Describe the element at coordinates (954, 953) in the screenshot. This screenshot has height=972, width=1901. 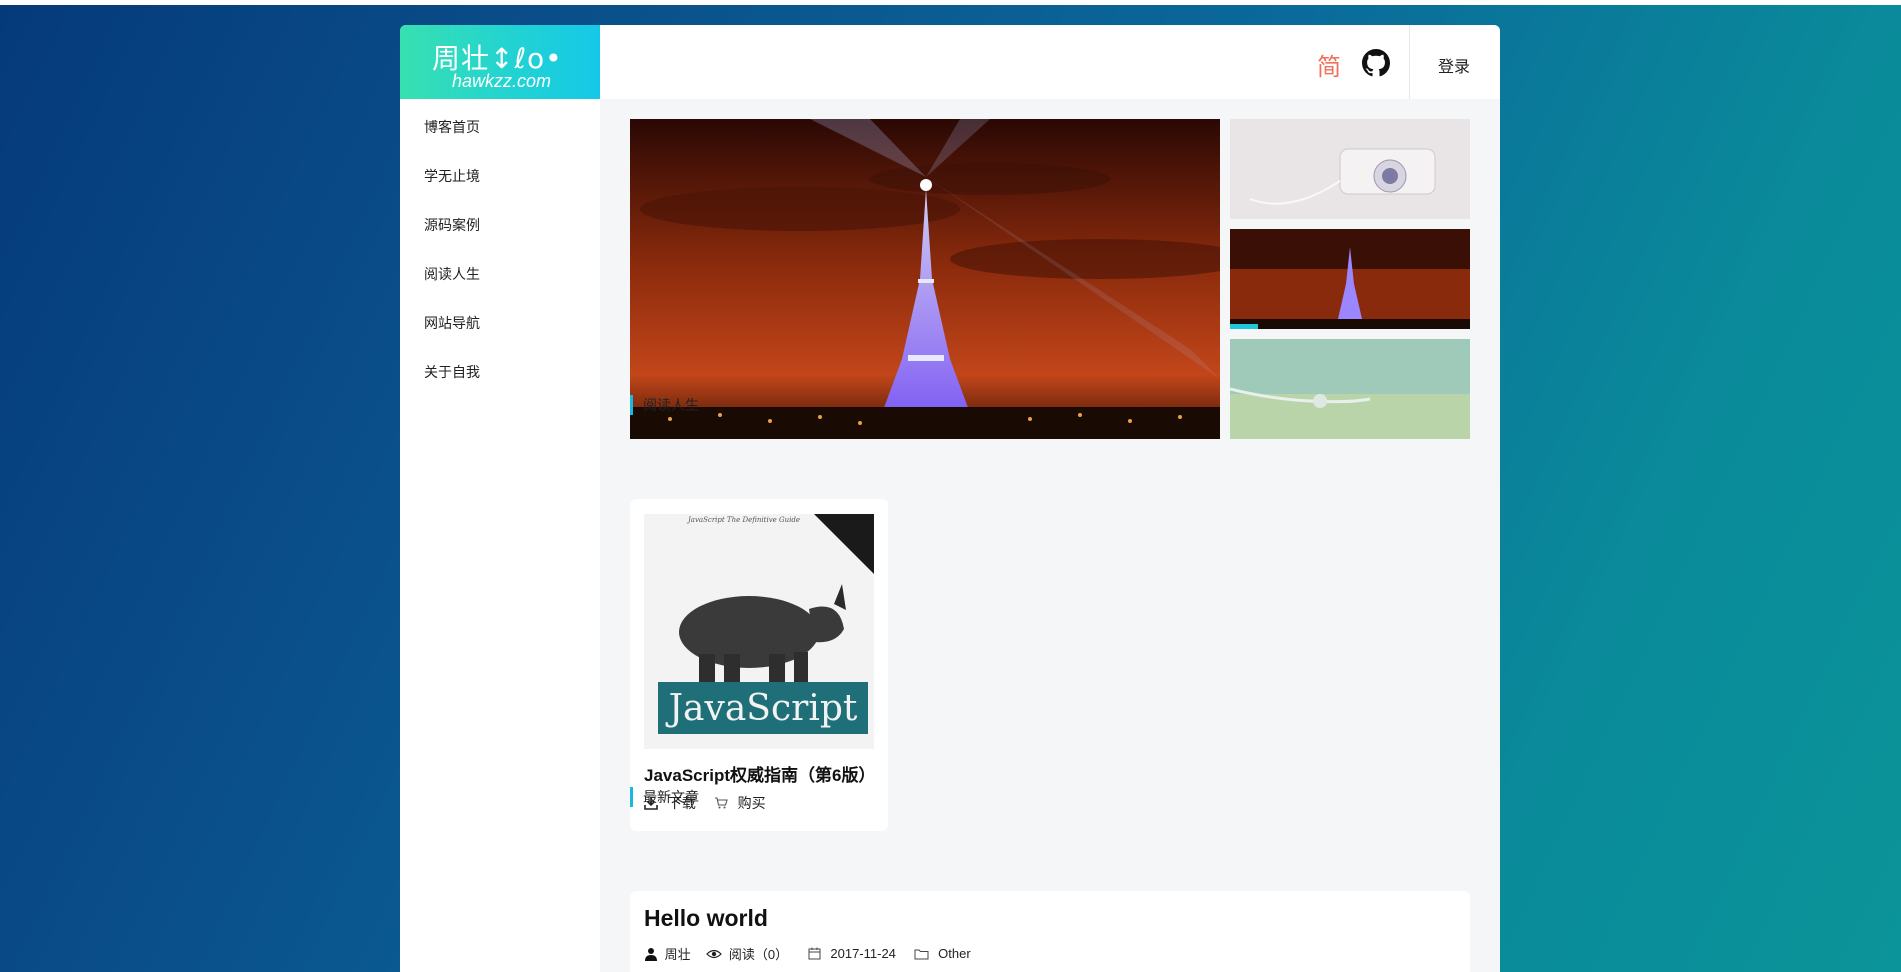
I see `post-category: Other` at that location.